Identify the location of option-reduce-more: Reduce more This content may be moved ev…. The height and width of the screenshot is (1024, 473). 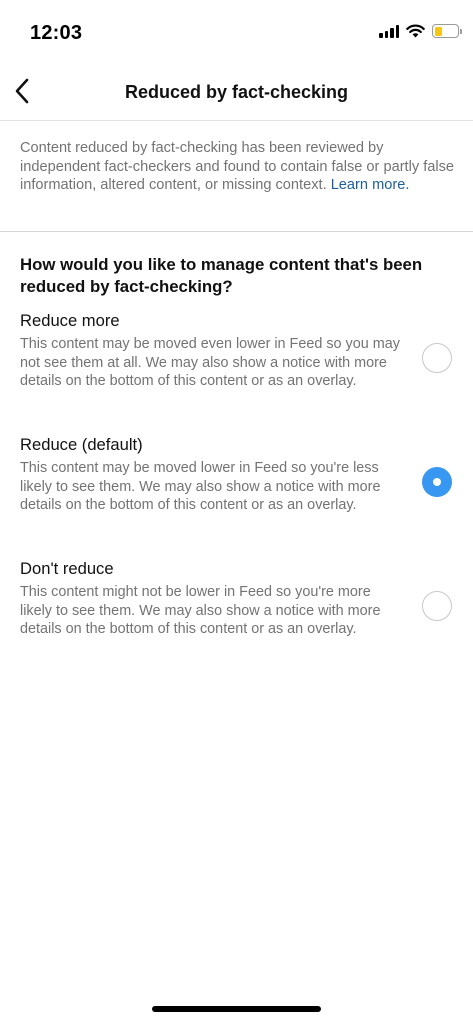
(236, 359).